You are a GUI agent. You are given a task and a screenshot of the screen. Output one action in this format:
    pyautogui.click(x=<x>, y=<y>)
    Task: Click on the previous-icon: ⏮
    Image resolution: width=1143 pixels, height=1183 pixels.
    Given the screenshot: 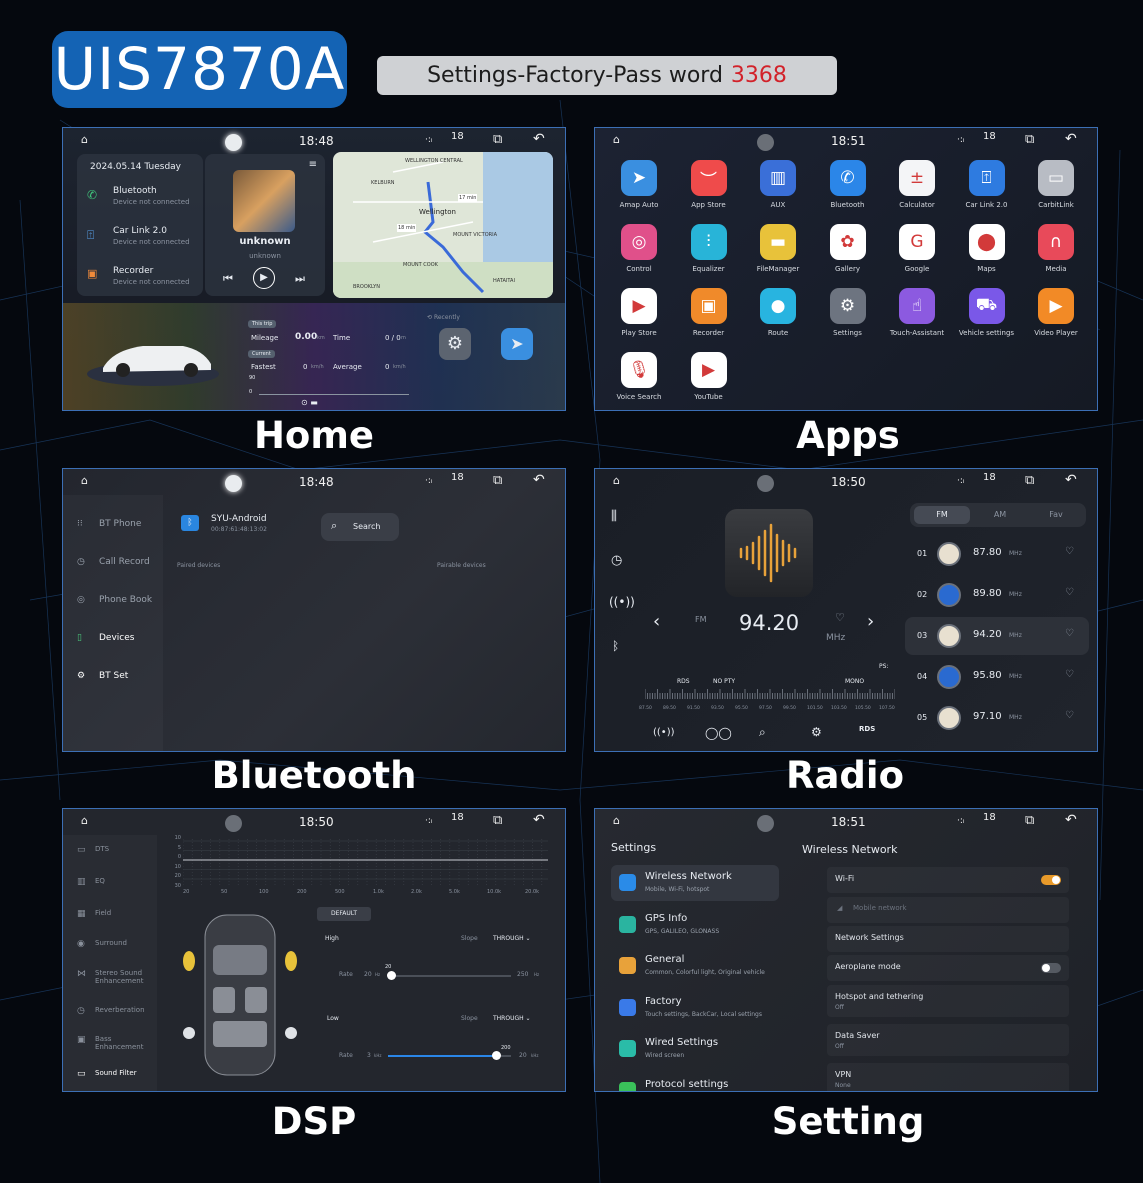 What is the action you would take?
    pyautogui.click(x=228, y=279)
    